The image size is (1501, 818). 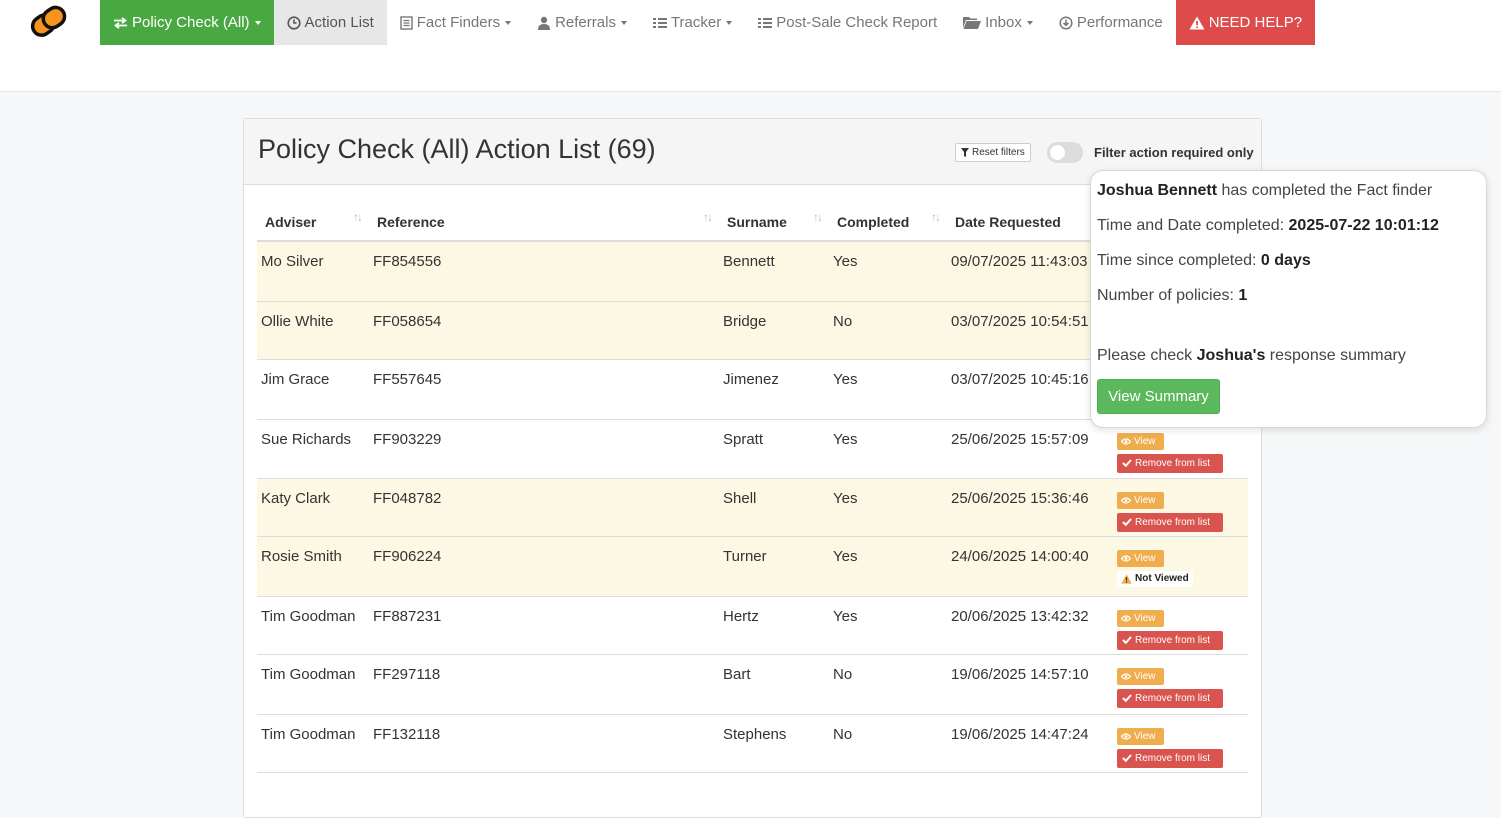 What do you see at coordinates (120, 22) in the screenshot?
I see `exchange-arrows-icon` at bounding box center [120, 22].